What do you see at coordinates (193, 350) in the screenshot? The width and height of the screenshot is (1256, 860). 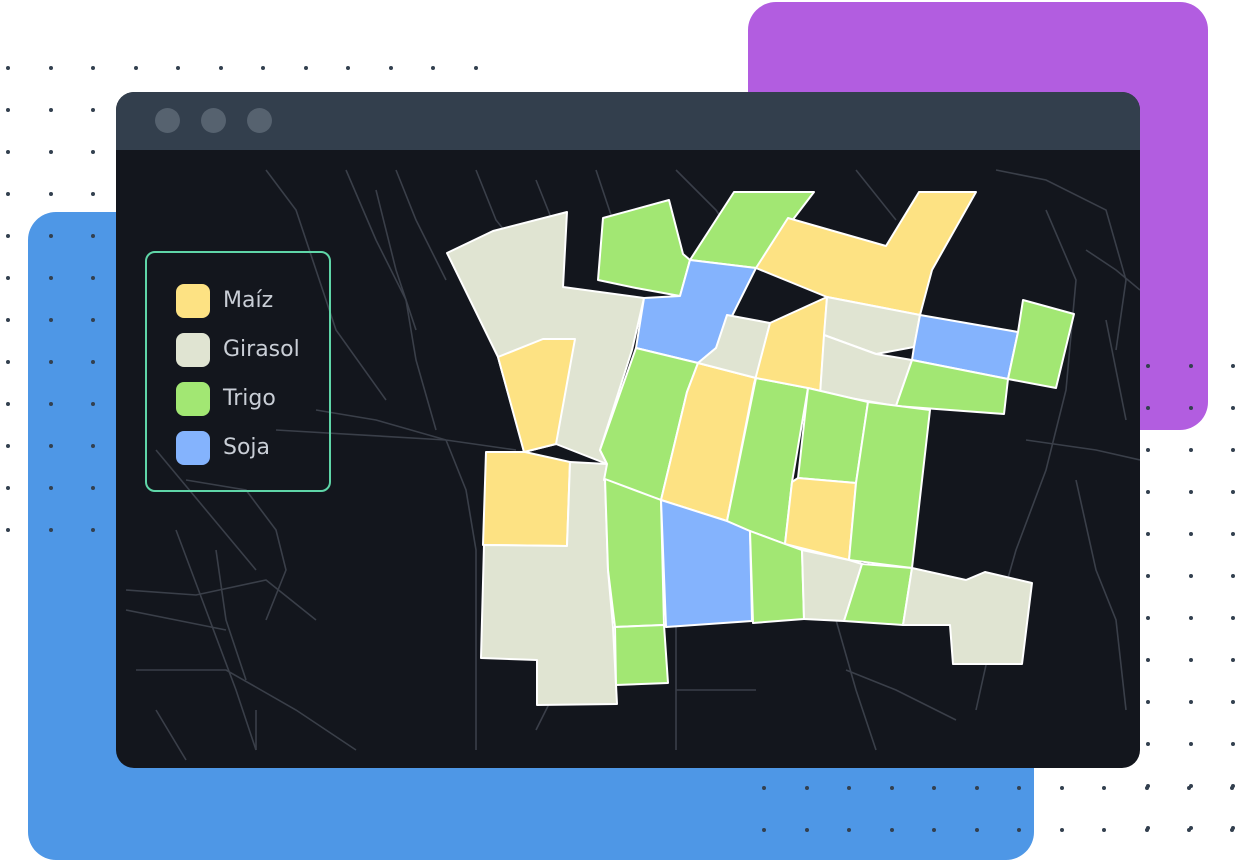 I see `legend-swatch-girasol` at bounding box center [193, 350].